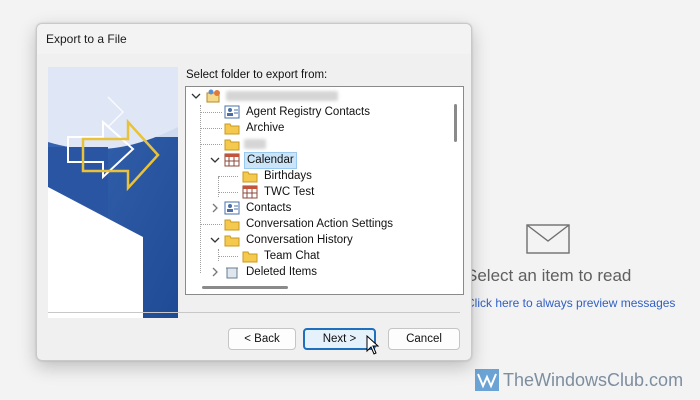 The image size is (700, 400). What do you see at coordinates (232, 273) in the screenshot?
I see `deleted-items-icon` at bounding box center [232, 273].